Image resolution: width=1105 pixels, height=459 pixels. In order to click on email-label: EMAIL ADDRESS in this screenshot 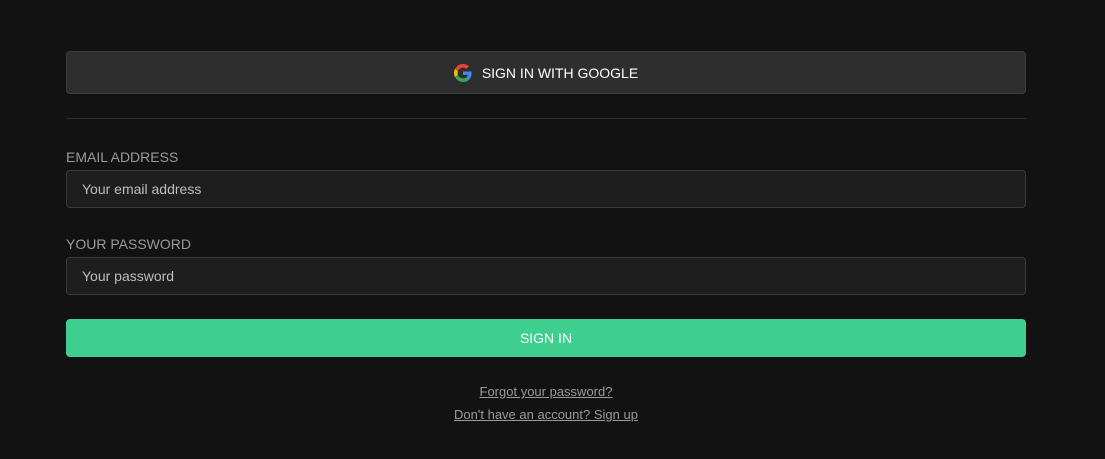, I will do `click(122, 157)`.